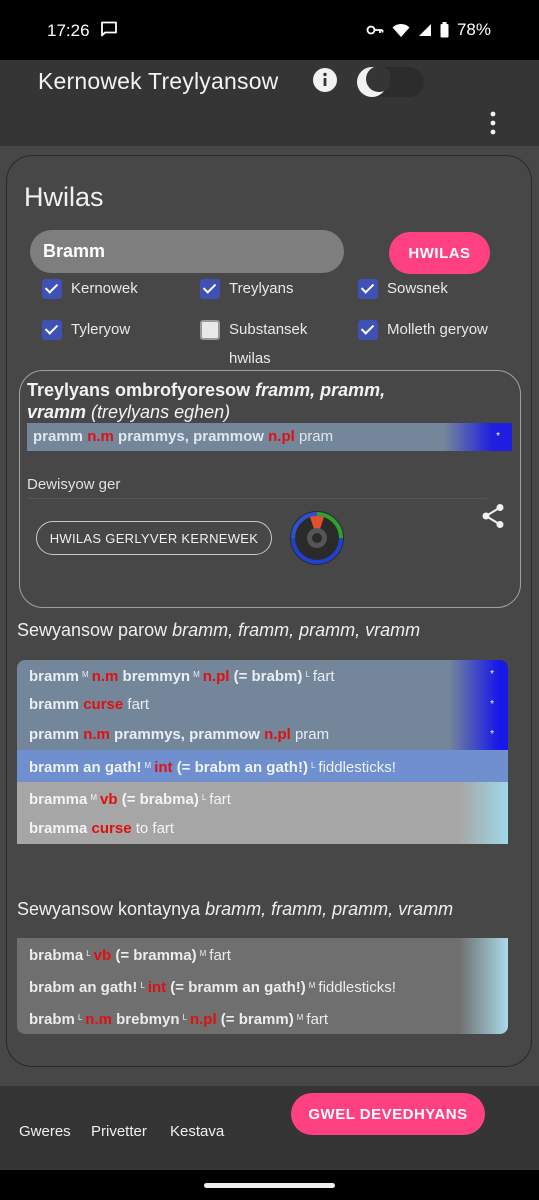 The width and height of the screenshot is (539, 1200). I want to click on option-label: Treylyans, so click(261, 288).